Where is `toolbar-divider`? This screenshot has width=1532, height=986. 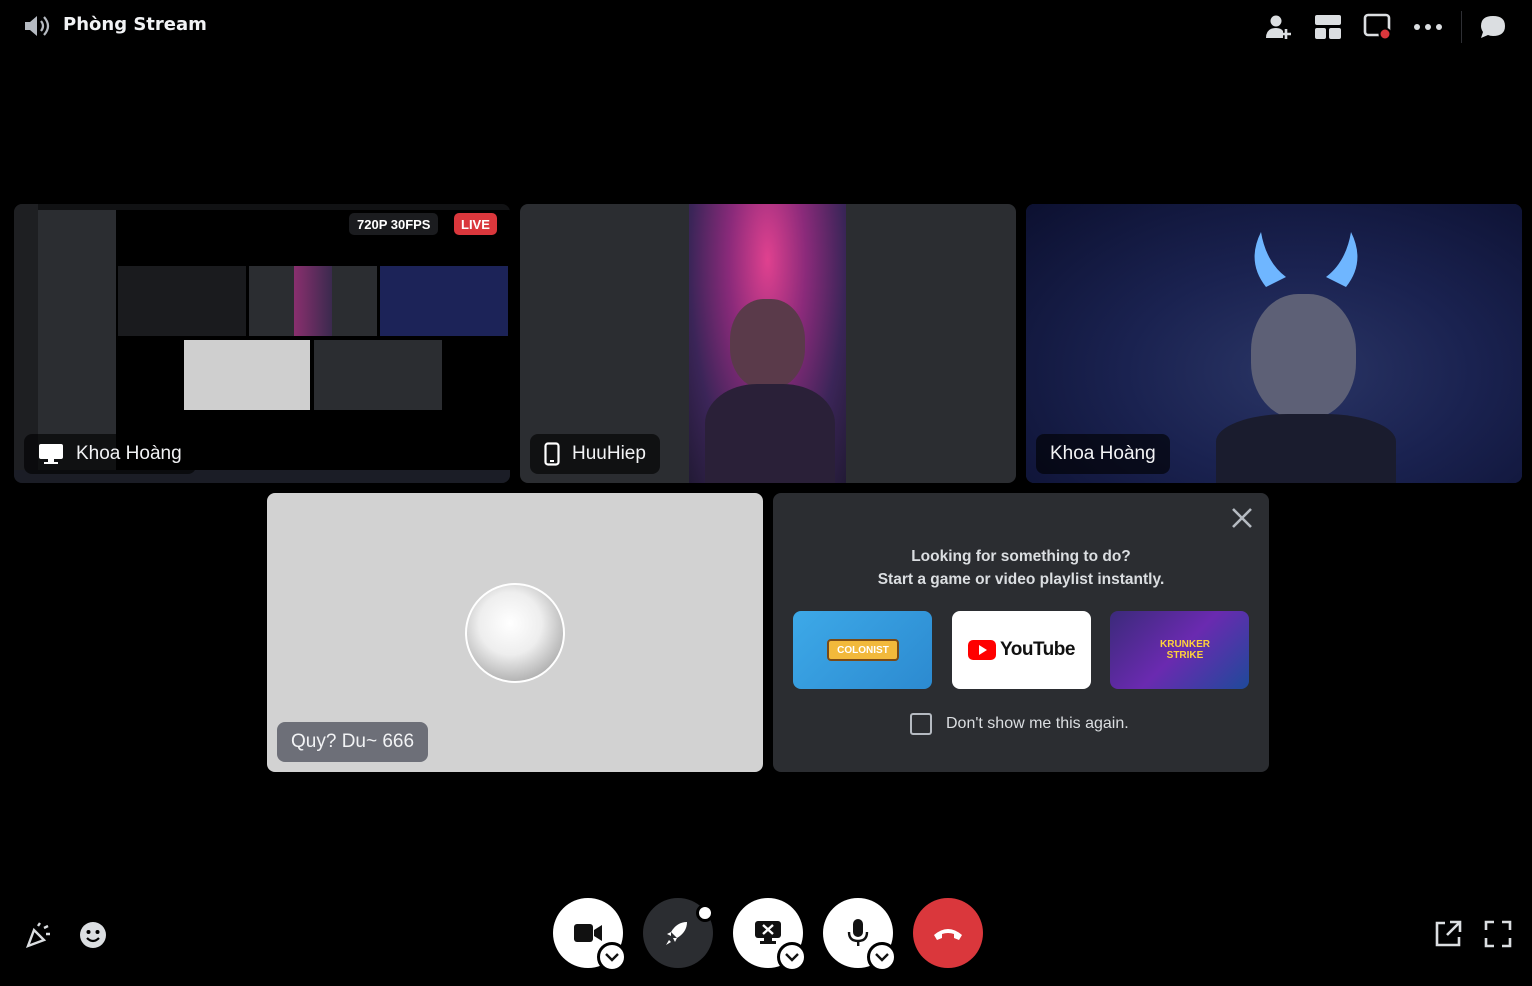 toolbar-divider is located at coordinates (1461, 27).